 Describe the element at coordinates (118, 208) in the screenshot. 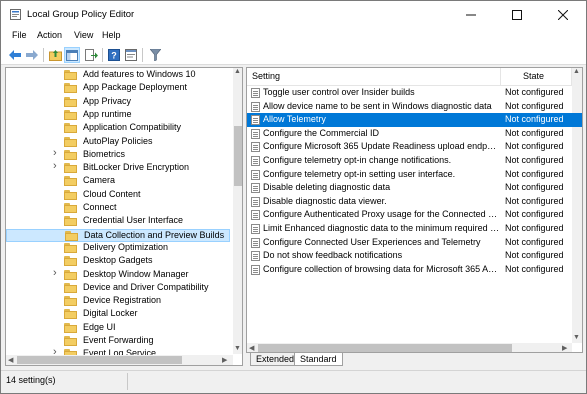

I see `tree-item: Connect` at that location.